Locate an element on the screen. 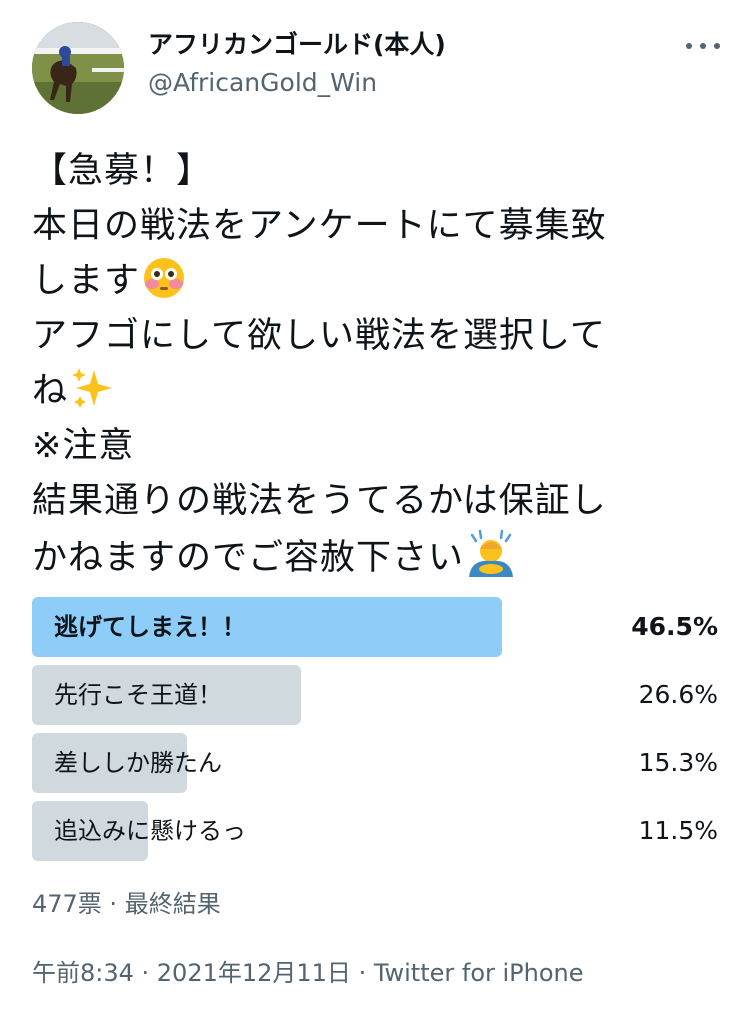  sparkles-emoji is located at coordinates (92, 396).